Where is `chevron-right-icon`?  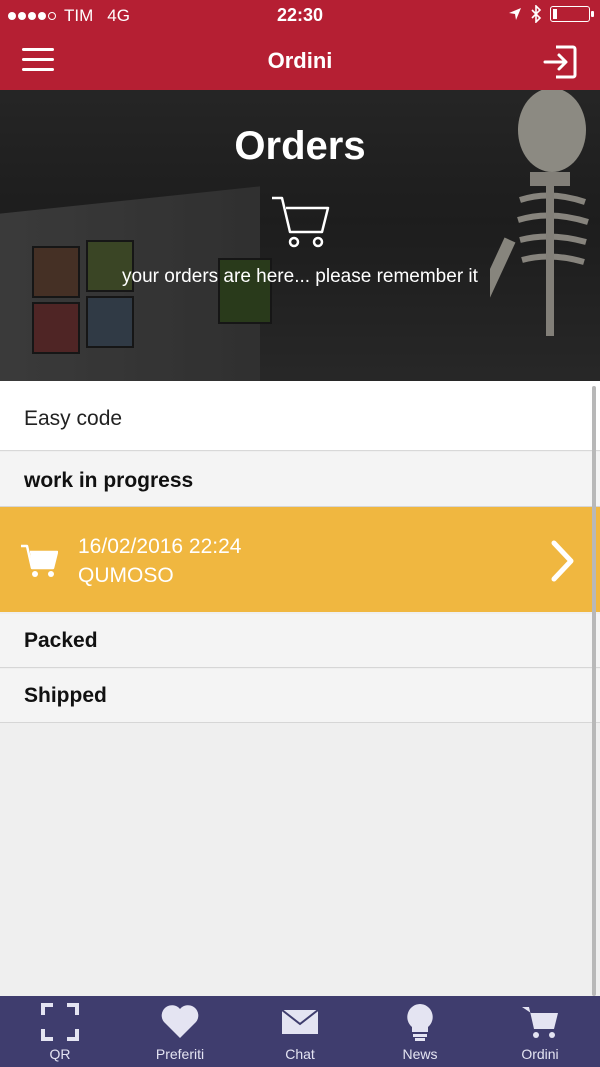
chevron-right-icon is located at coordinates (562, 561).